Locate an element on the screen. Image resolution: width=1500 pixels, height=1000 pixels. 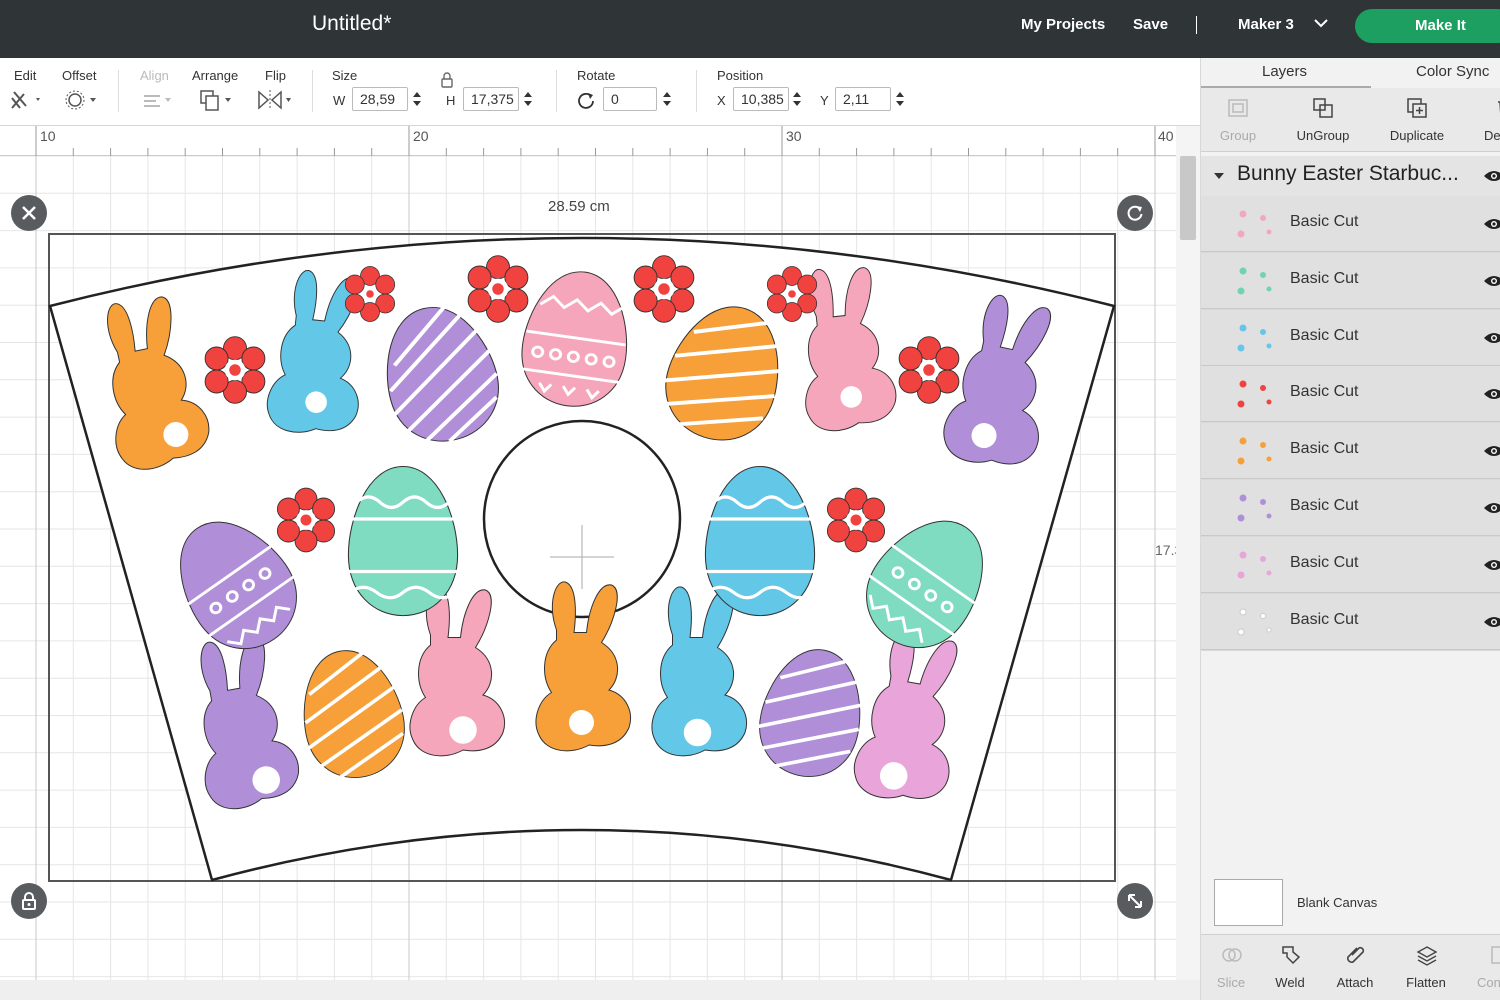
attach-button: Attach is located at coordinates (1355, 967).